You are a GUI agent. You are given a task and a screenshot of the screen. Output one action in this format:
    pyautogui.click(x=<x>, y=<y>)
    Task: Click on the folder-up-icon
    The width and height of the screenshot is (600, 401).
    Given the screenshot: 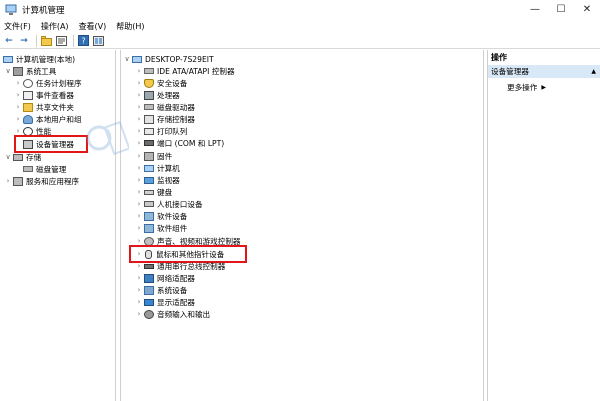 What is the action you would take?
    pyautogui.click(x=46, y=40)
    